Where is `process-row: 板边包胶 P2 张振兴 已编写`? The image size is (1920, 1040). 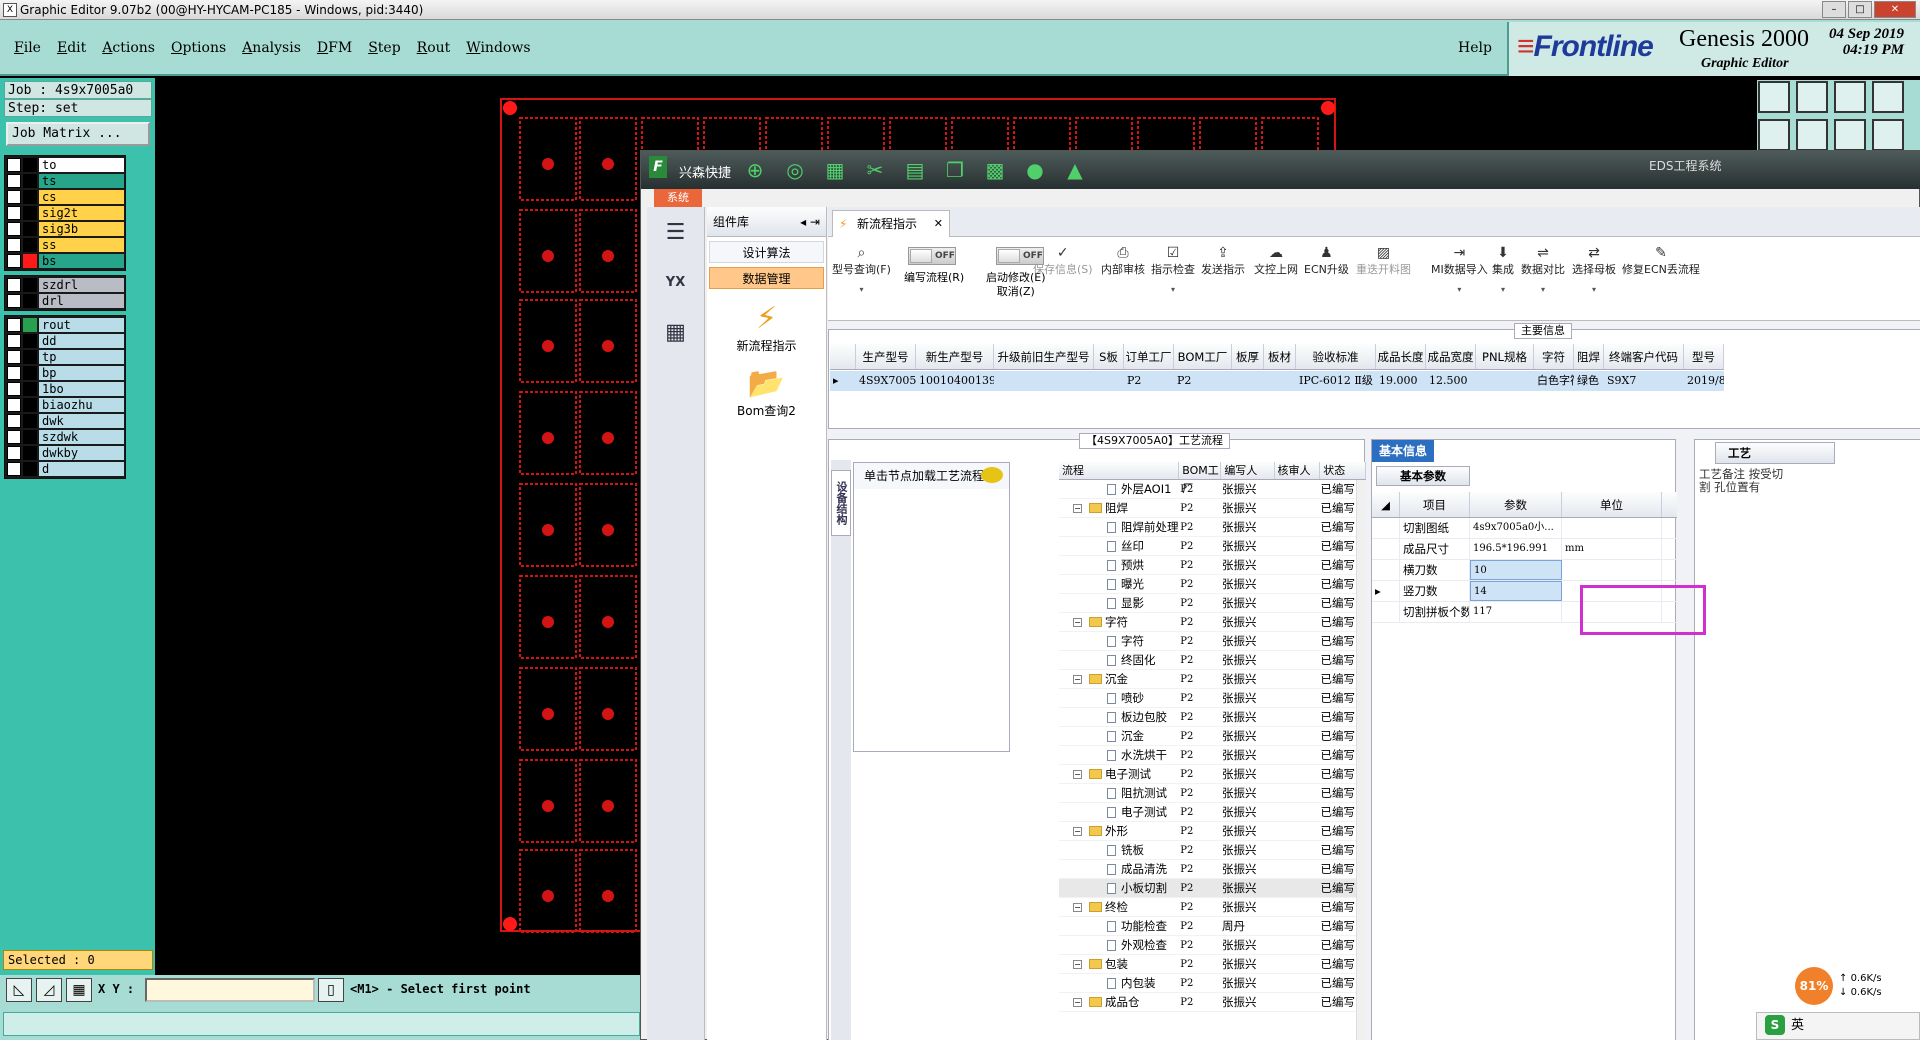
process-row: 板边包胶 P2 张振兴 已编写 is located at coordinates (1212, 717).